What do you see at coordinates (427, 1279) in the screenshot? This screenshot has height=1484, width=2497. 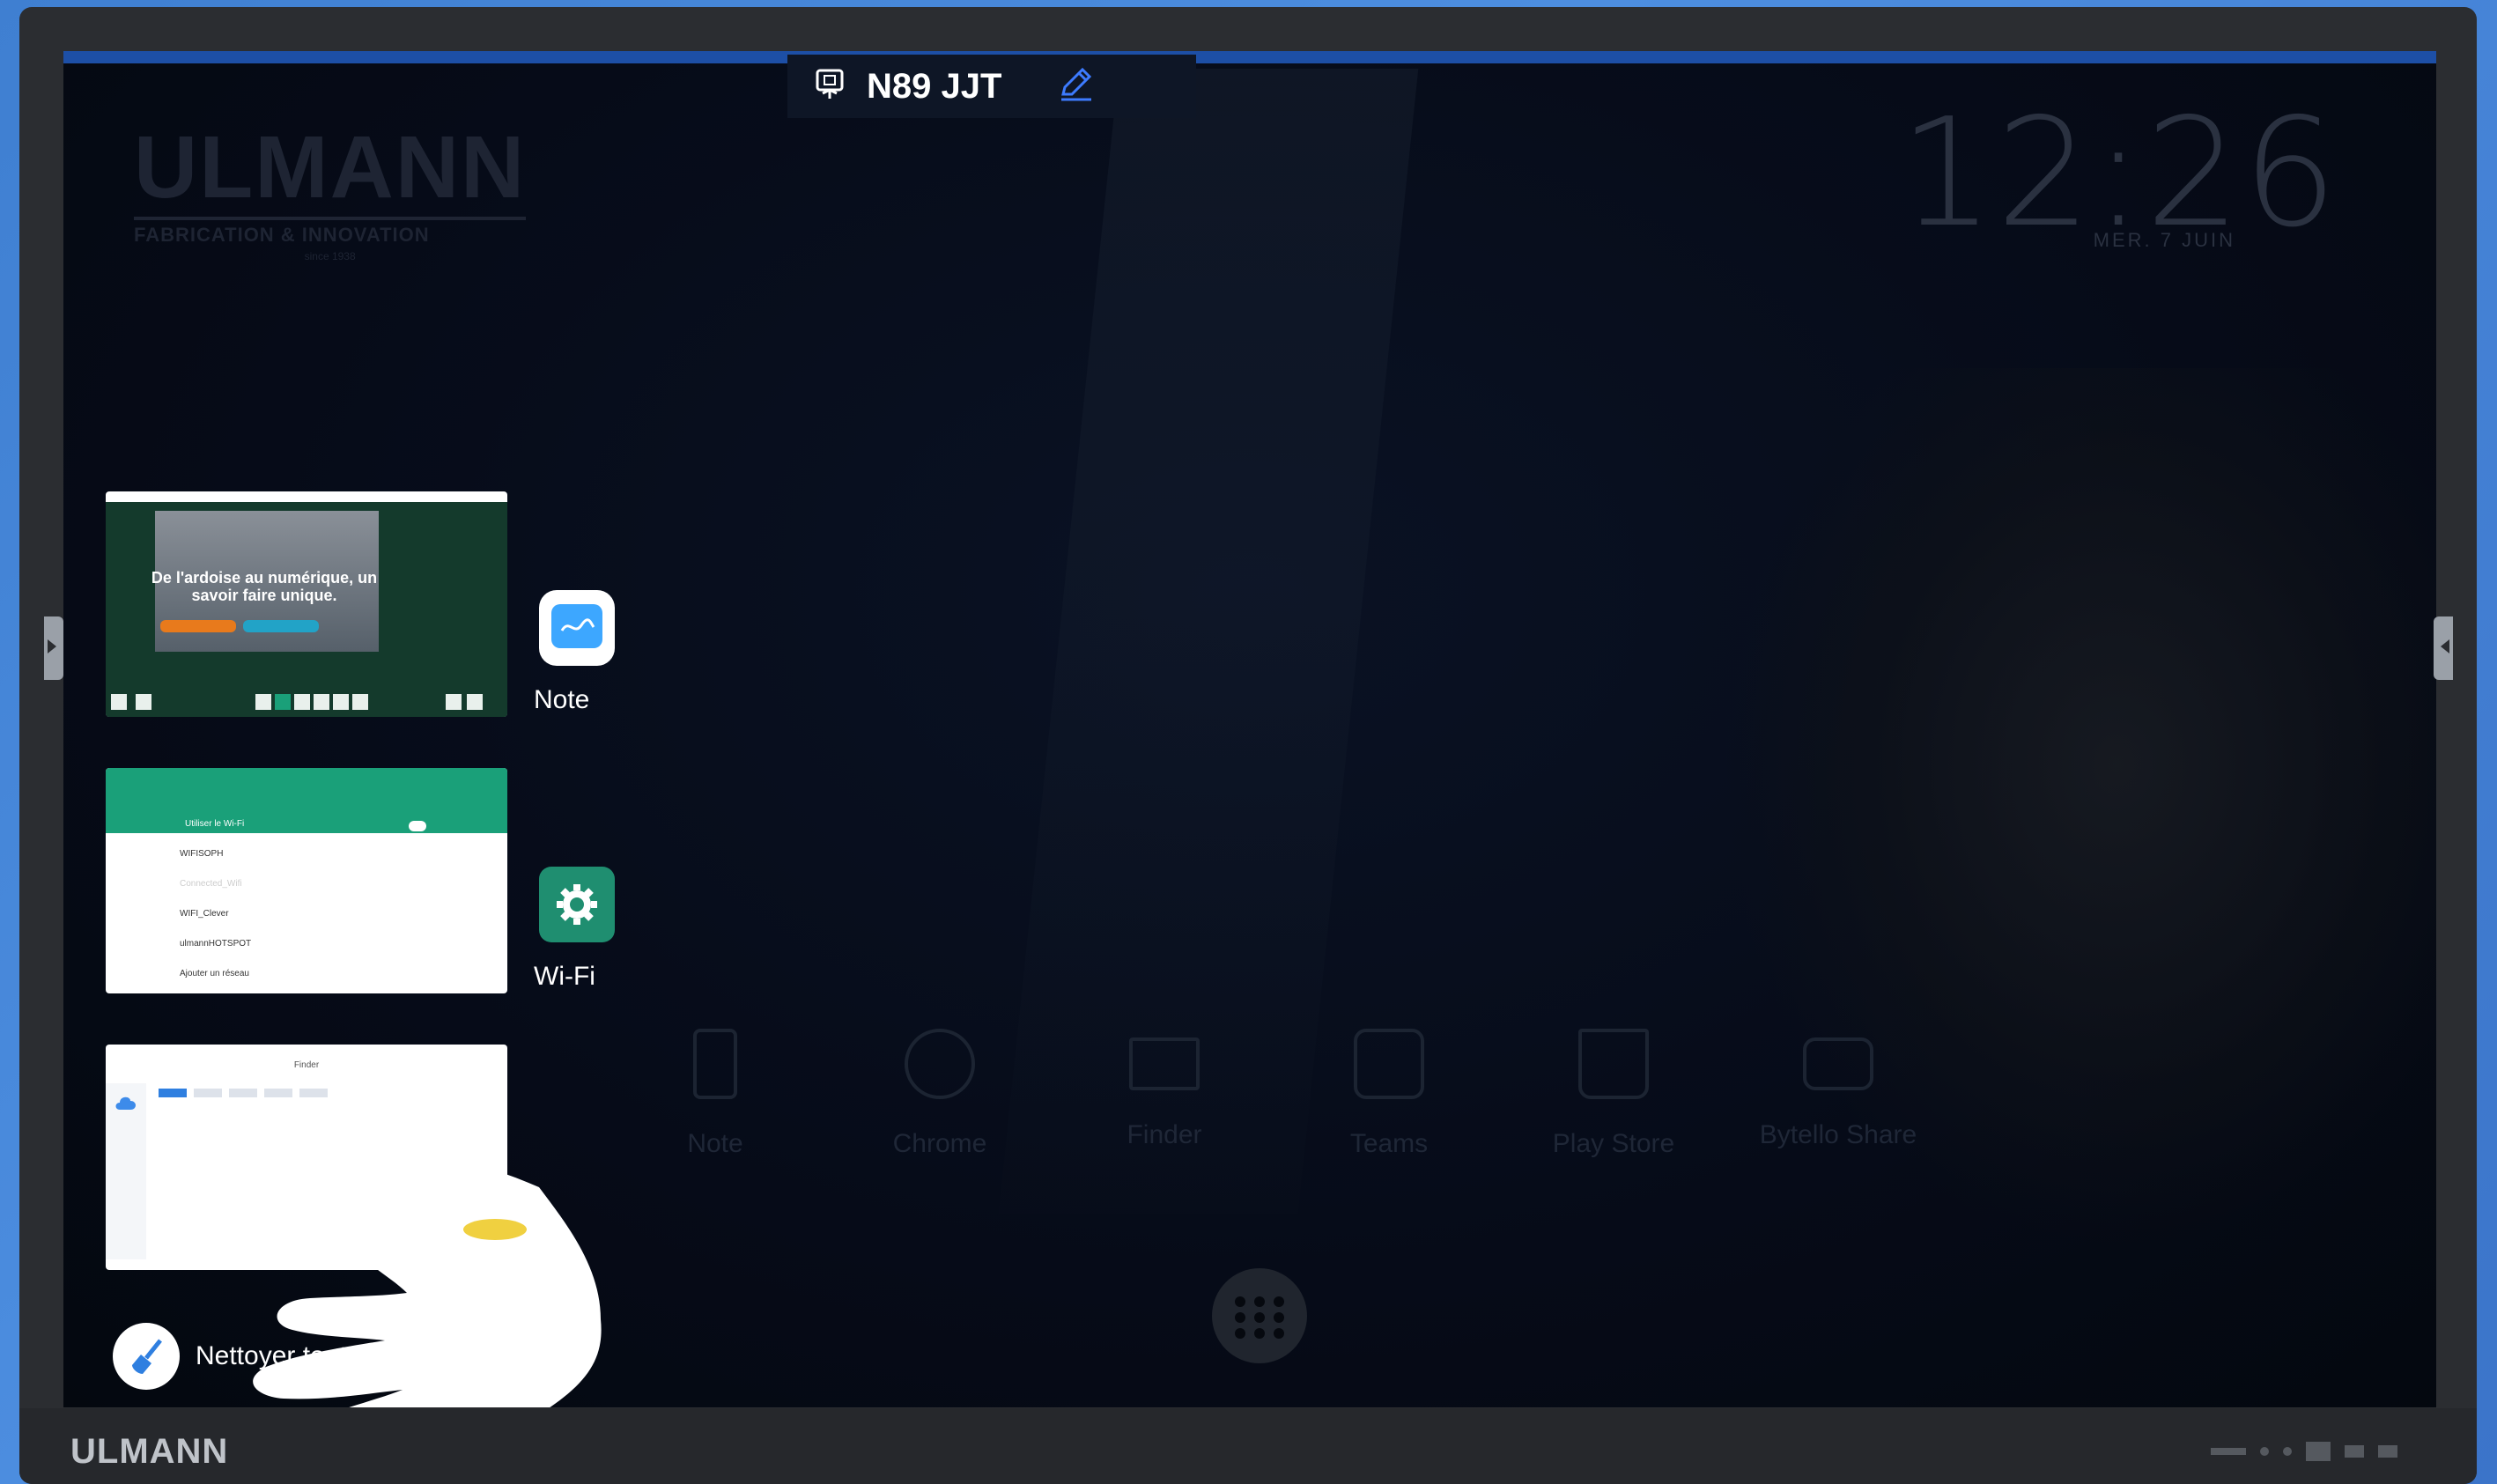 I see `hand-pointer-icon` at bounding box center [427, 1279].